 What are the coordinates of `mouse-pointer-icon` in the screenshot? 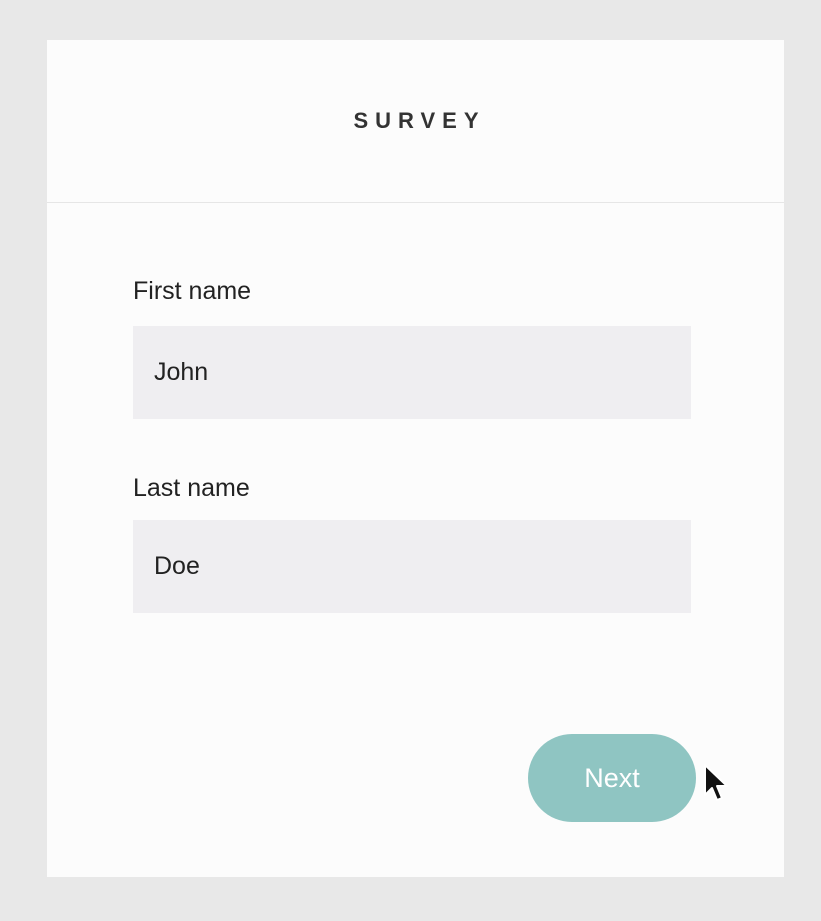 It's located at (716, 782).